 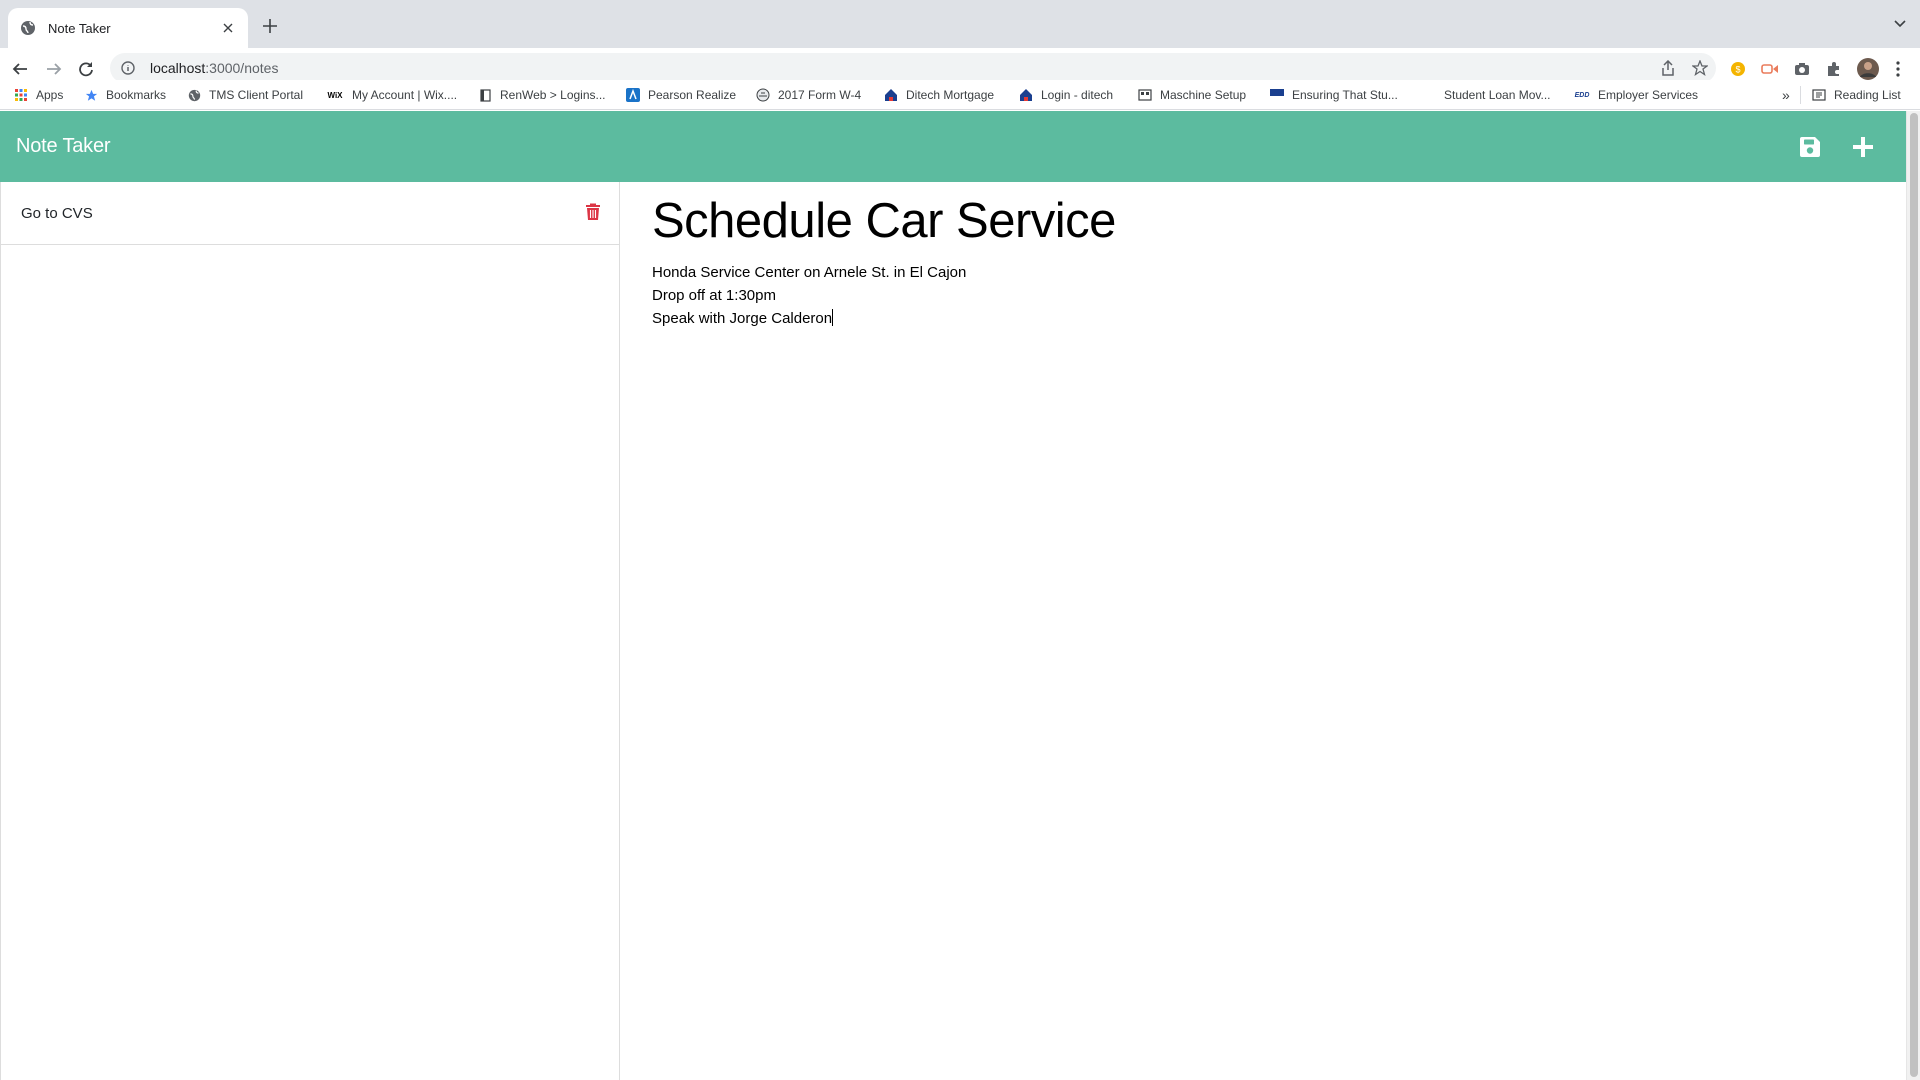 What do you see at coordinates (1900, 24) in the screenshot?
I see `tab-search-chevron-icon` at bounding box center [1900, 24].